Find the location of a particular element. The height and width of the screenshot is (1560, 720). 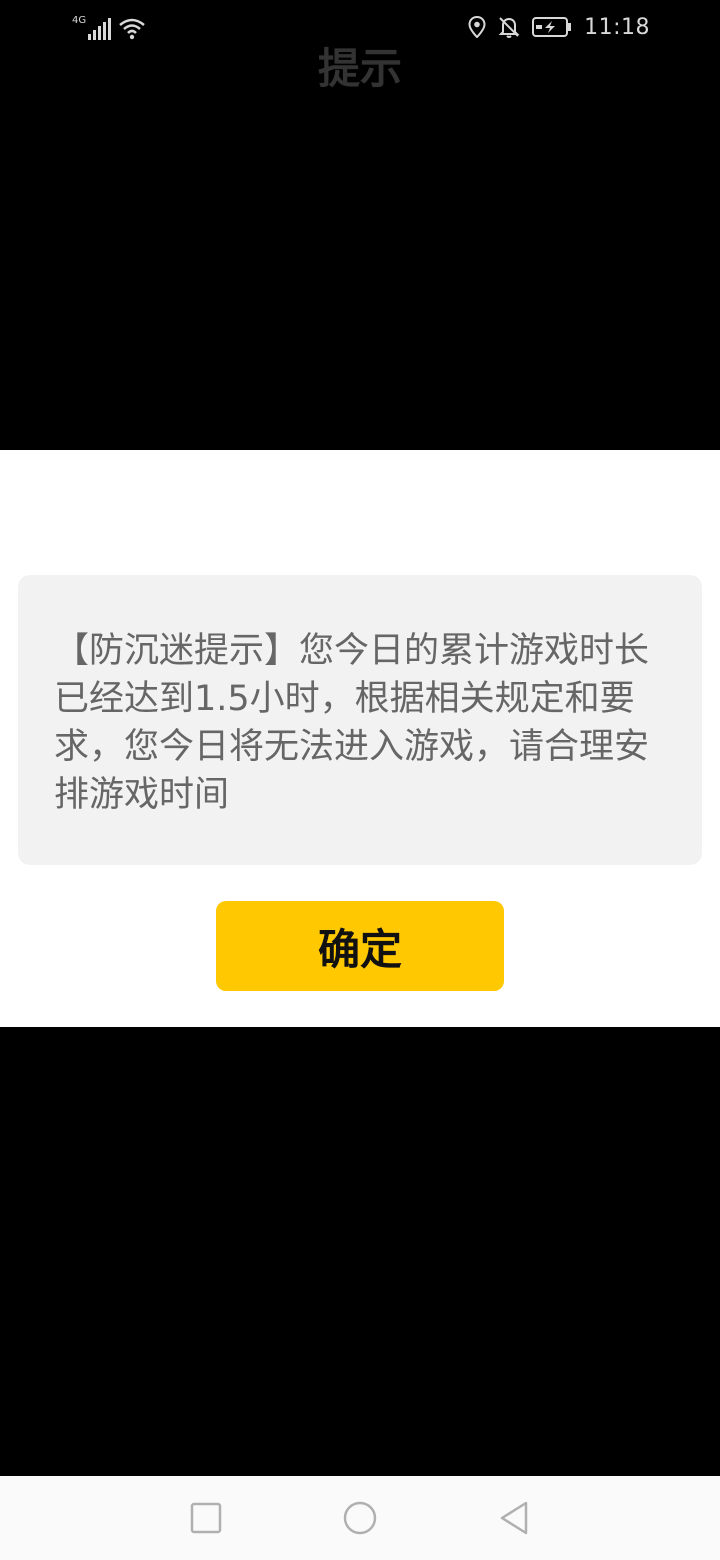

dialog-title: 提示 is located at coordinates (359, 68).